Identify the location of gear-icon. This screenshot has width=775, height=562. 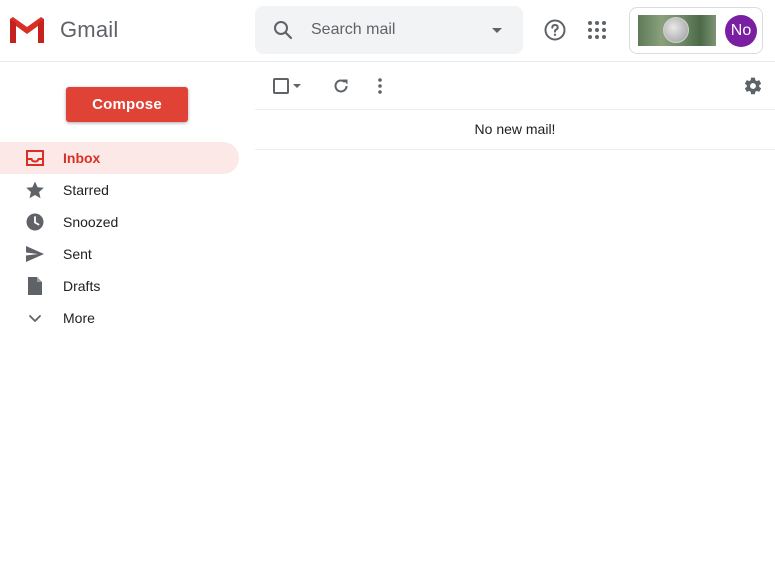
(753, 86).